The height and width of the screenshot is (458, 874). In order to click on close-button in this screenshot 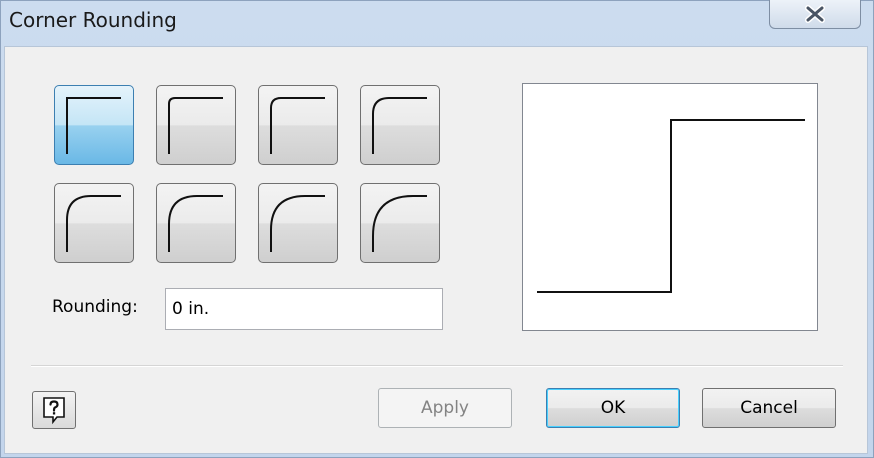, I will do `click(815, 14)`.